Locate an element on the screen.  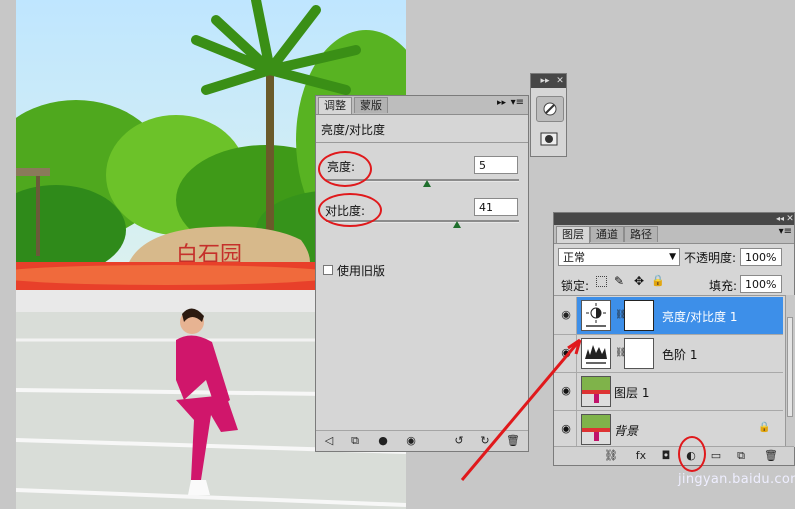
layer-style-icon: fx is located at coordinates (641, 455).